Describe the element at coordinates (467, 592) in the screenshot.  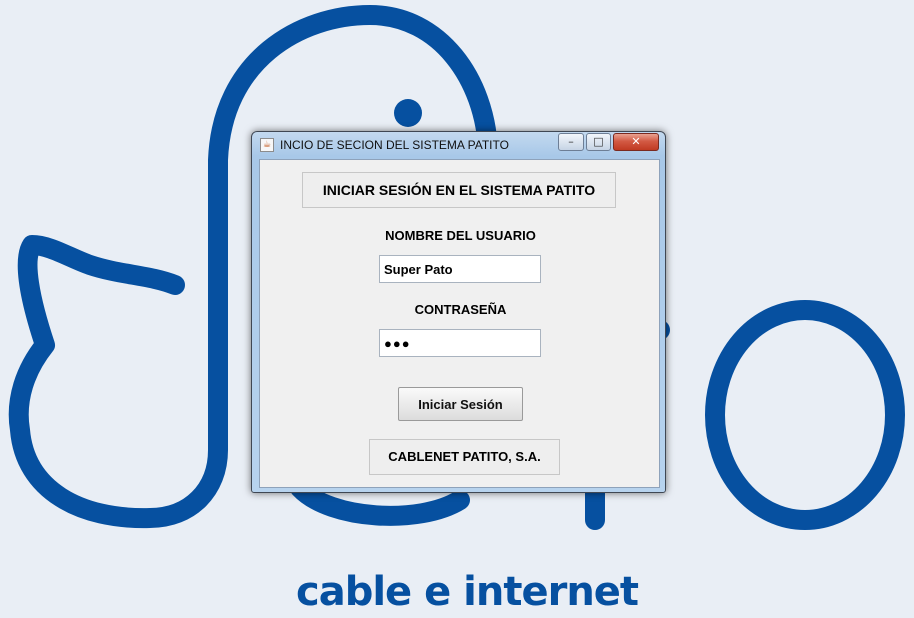
I see `brand-tagline: cable e internet` at that location.